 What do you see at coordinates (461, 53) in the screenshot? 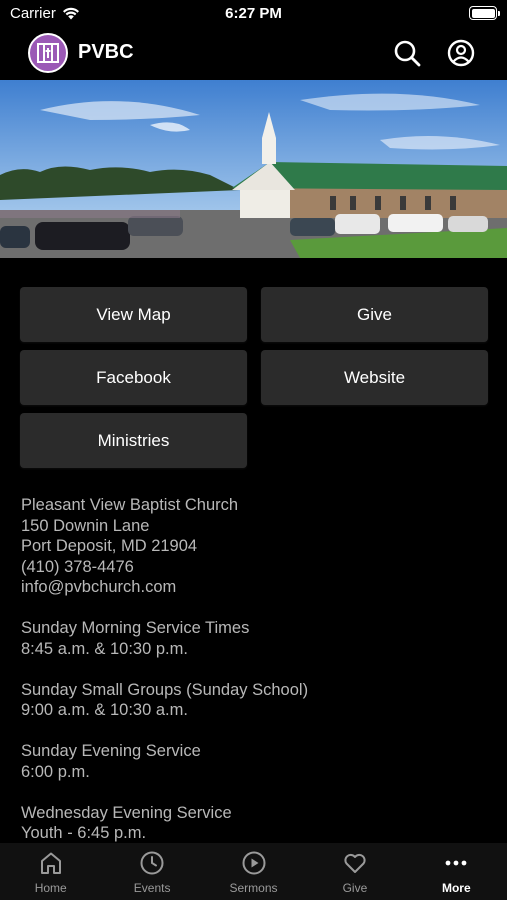
I see `account-icon` at bounding box center [461, 53].